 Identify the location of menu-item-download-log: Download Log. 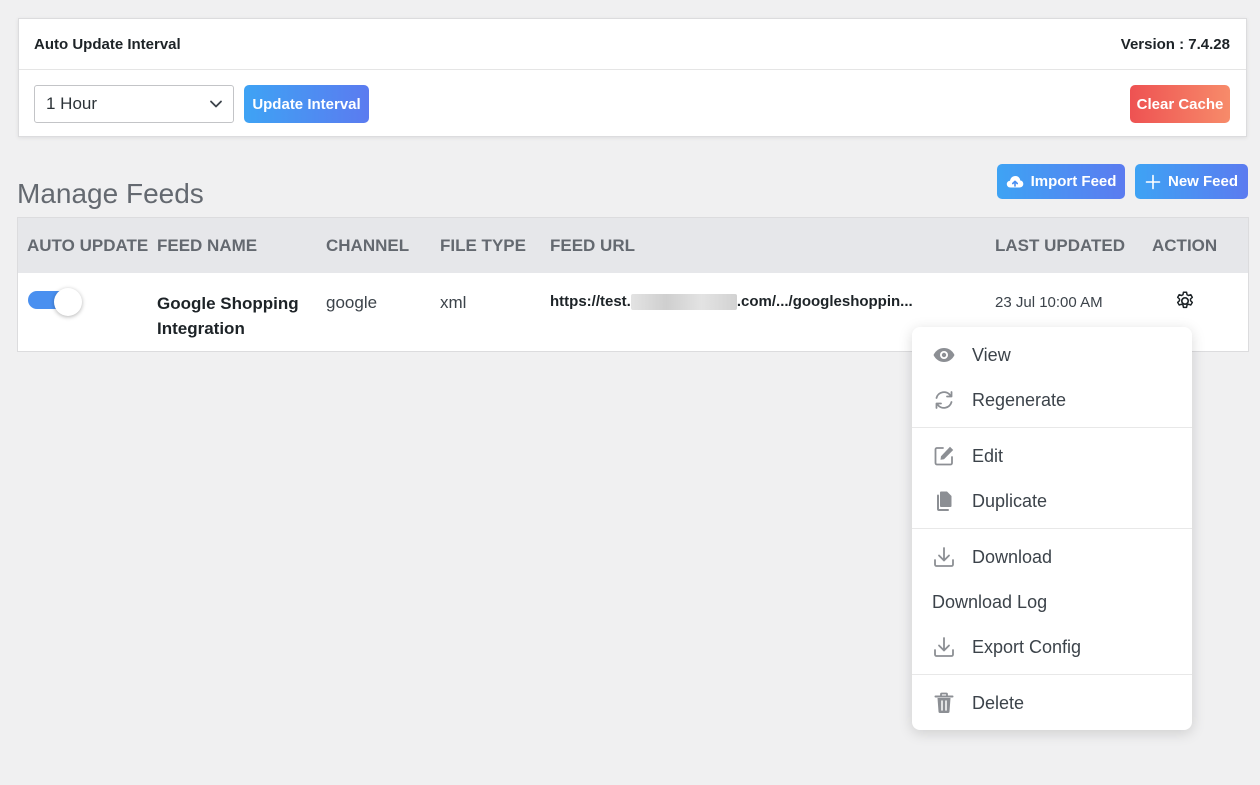
(1052, 602).